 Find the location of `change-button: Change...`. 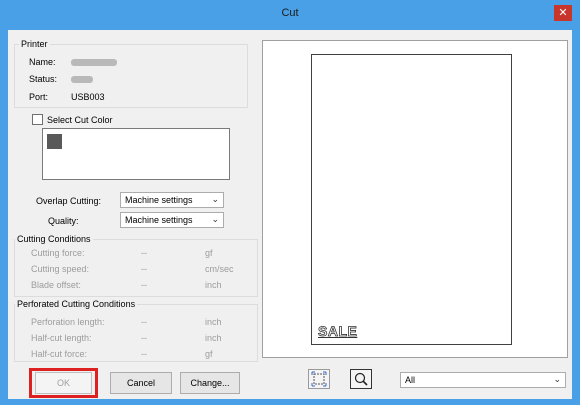

change-button: Change... is located at coordinates (210, 383).